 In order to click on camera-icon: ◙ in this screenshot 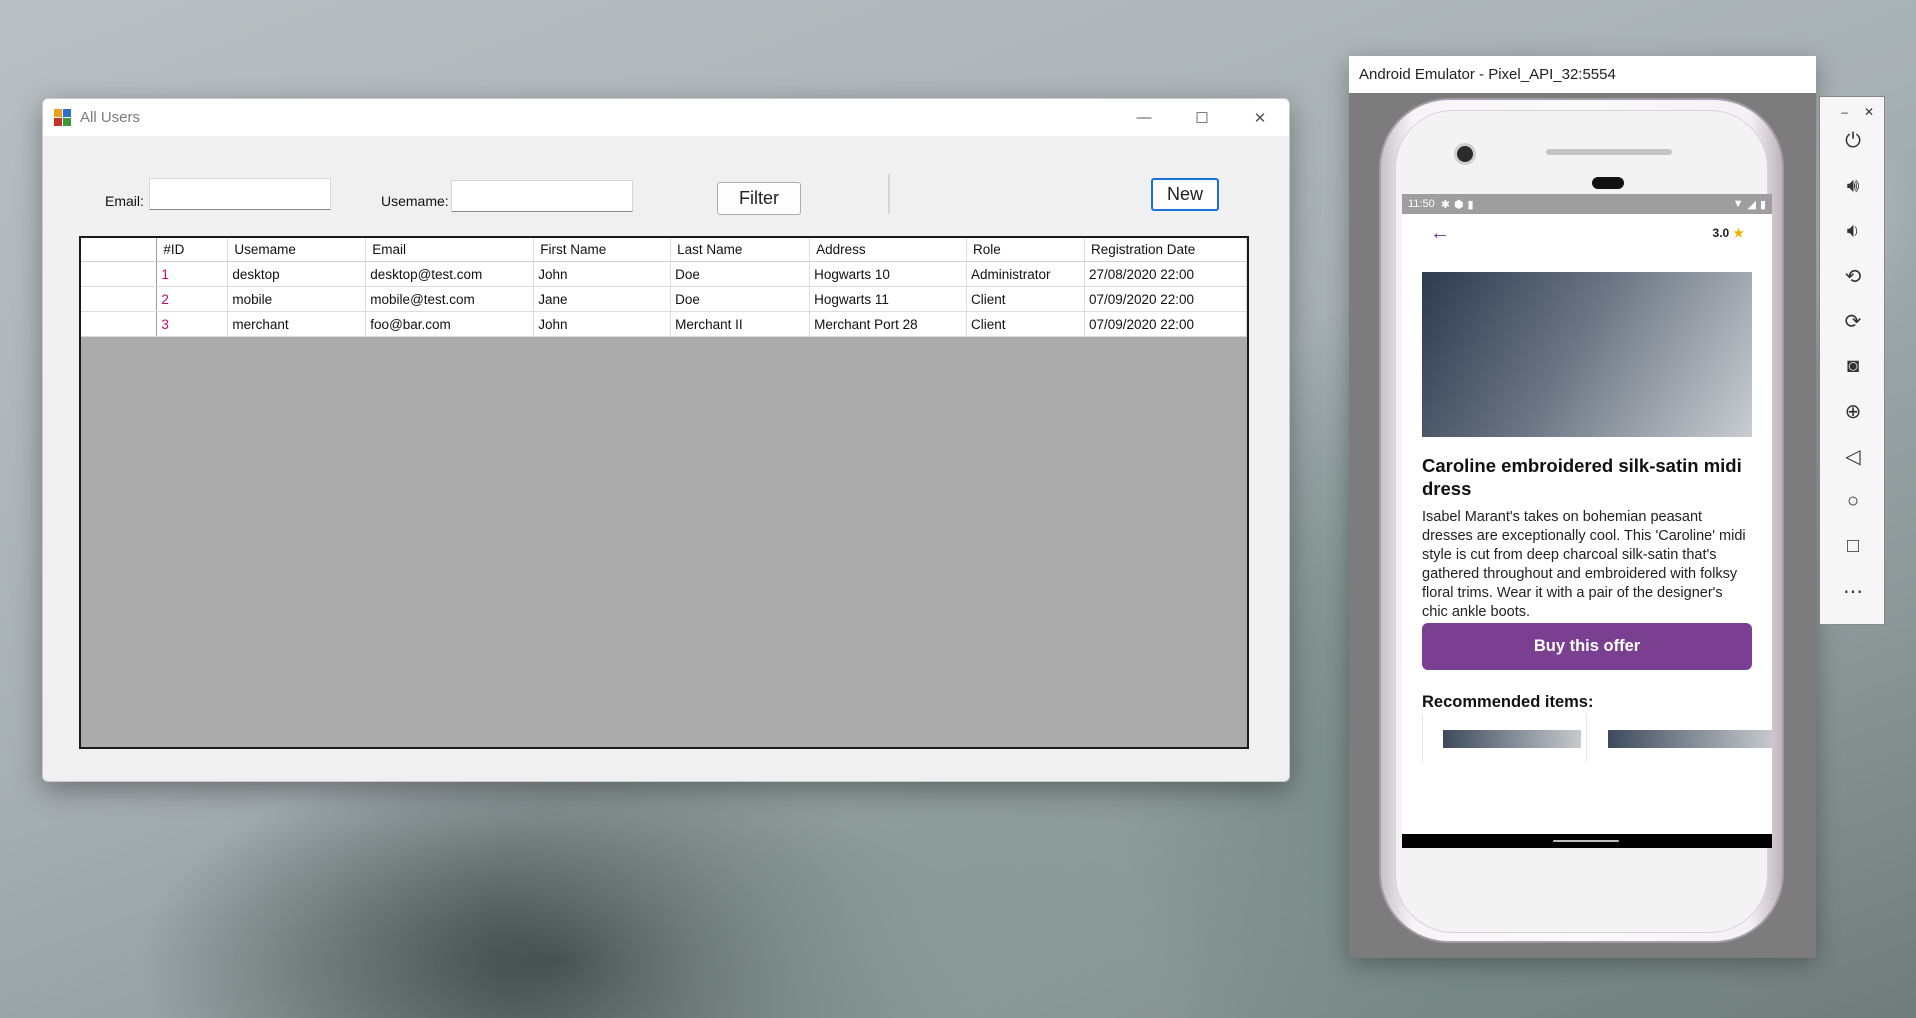, I will do `click(1853, 366)`.